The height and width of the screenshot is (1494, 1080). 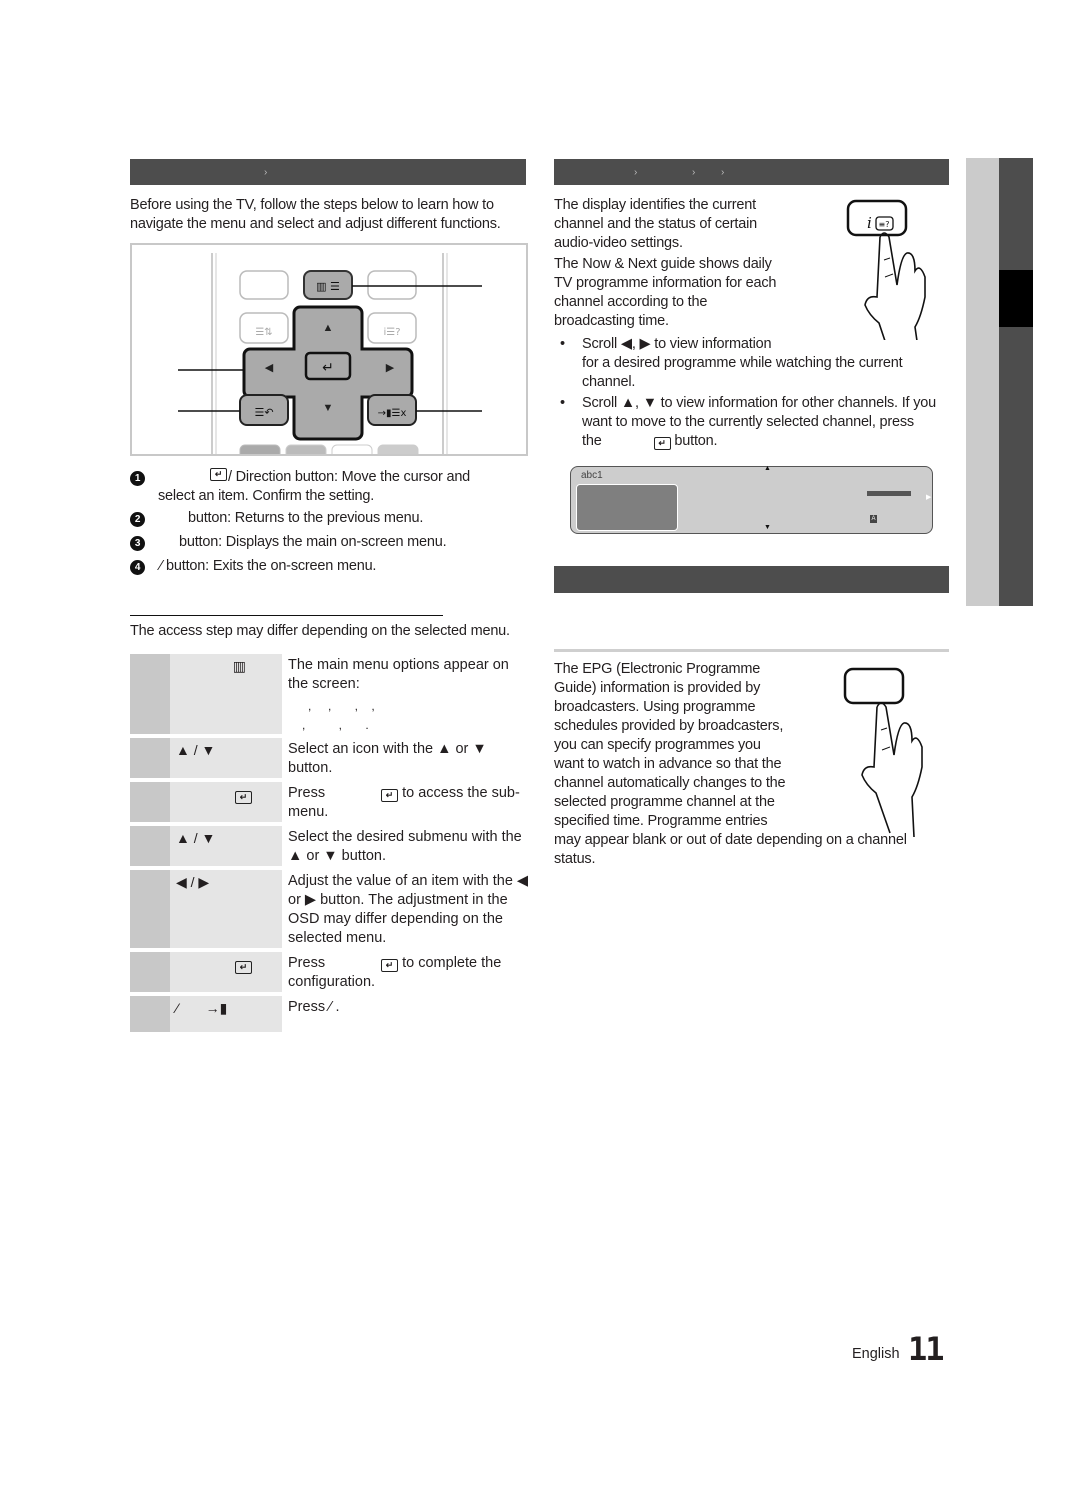 I want to click on subsection-rule-epg, so click(x=751, y=650).